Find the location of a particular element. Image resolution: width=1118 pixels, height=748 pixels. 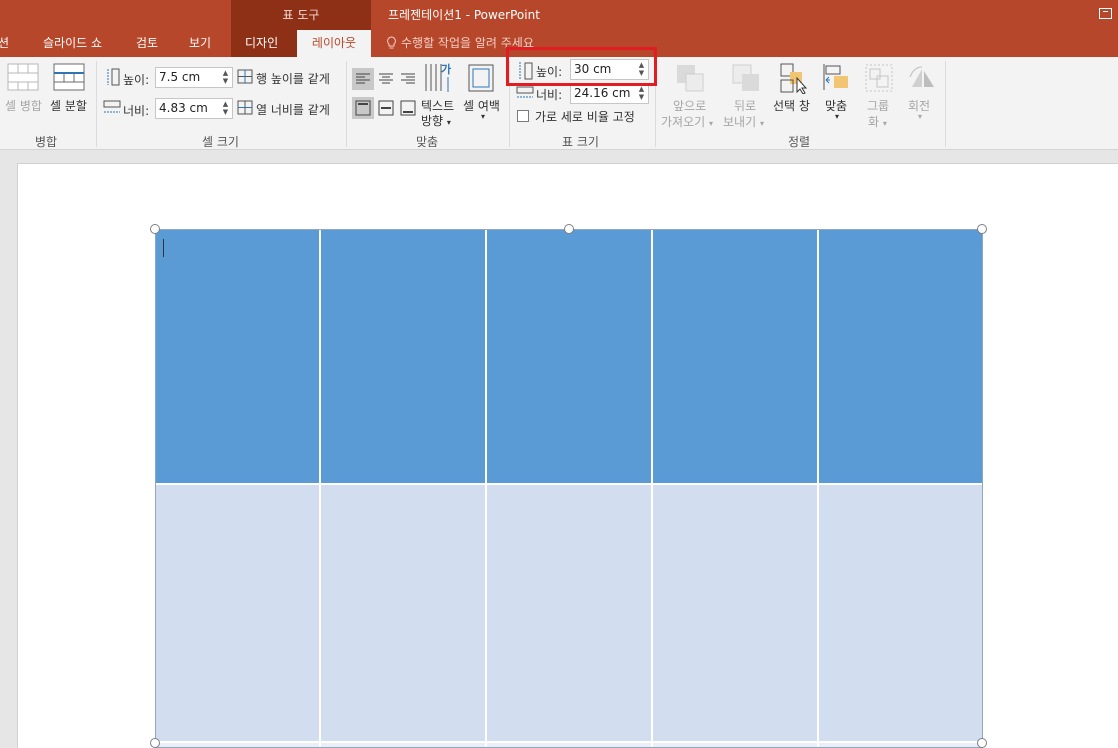

ribbon-display-options-icon is located at coordinates (1105, 13).